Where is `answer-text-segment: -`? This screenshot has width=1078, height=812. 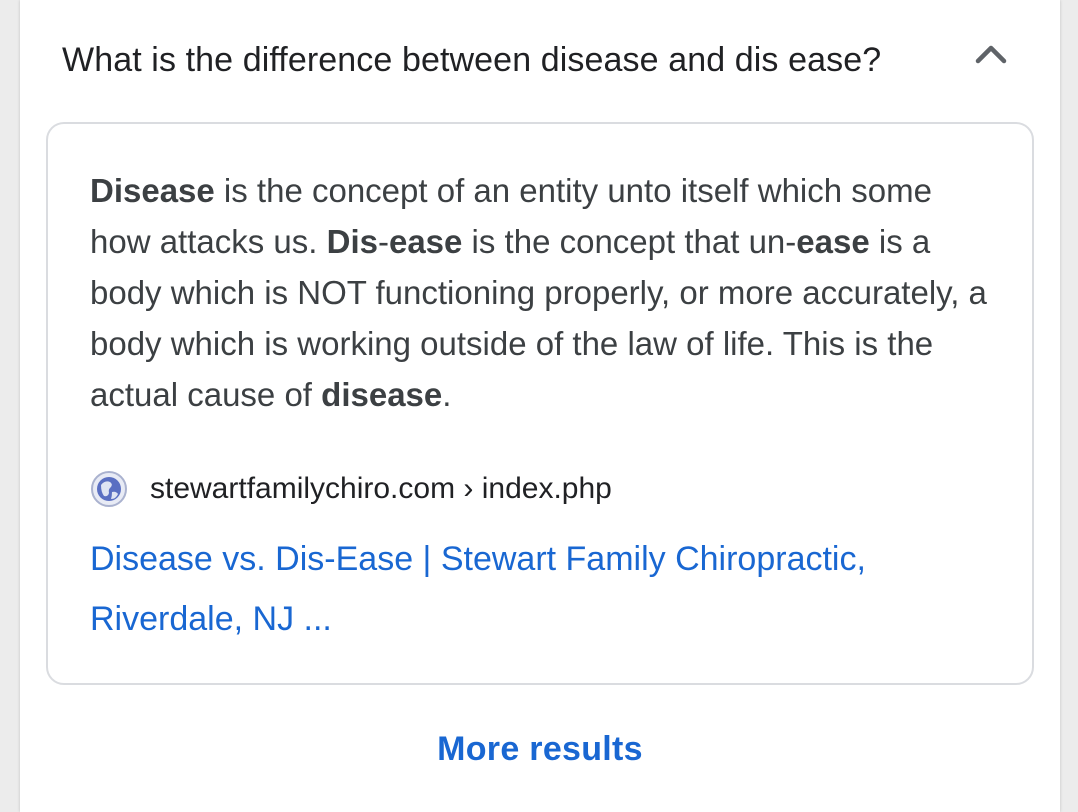 answer-text-segment: - is located at coordinates (383, 241).